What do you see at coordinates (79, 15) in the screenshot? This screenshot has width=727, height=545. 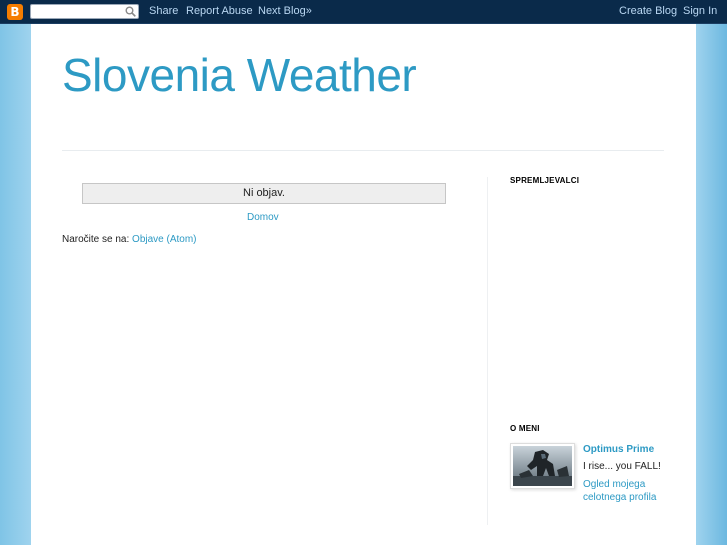 I see `search-input` at bounding box center [79, 15].